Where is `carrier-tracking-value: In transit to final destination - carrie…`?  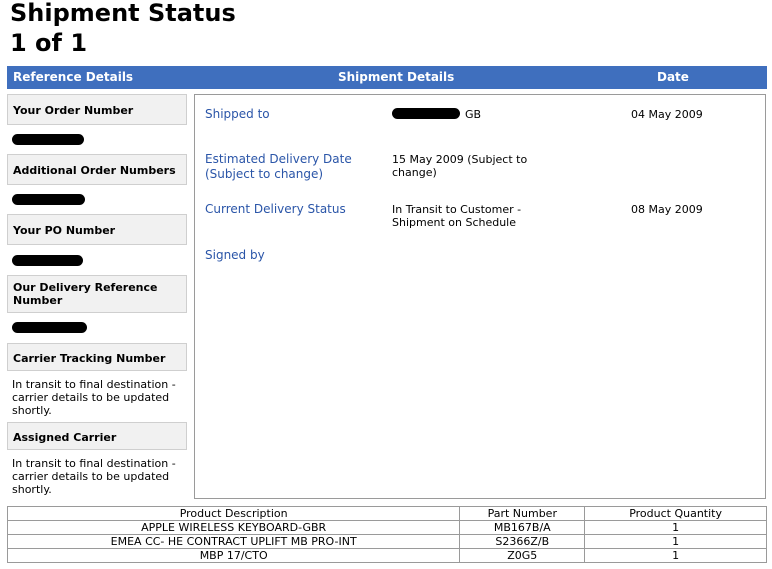 carrier-tracking-value: In transit to final destination - carrie… is located at coordinates (94, 397).